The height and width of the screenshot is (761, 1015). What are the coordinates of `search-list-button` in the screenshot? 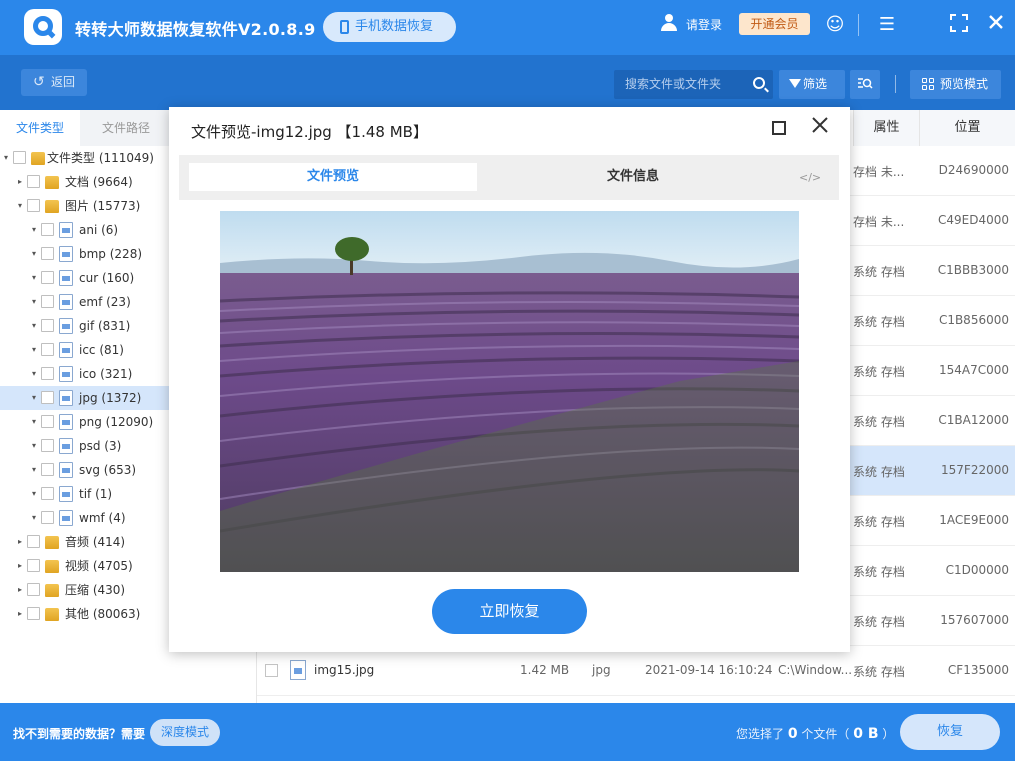 It's located at (865, 84).